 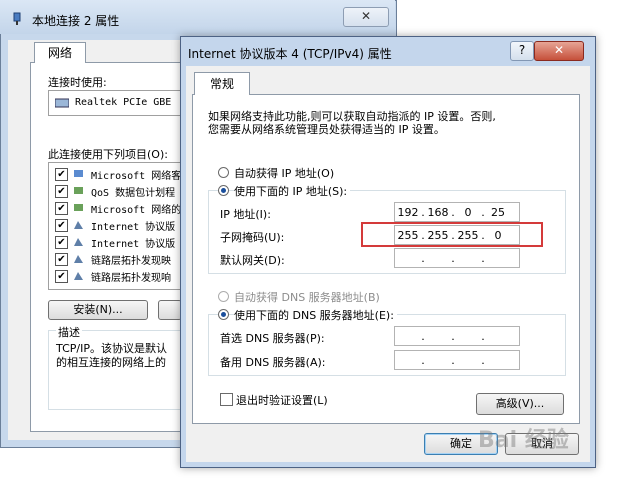 What do you see at coordinates (273, 362) in the screenshot?
I see `alternate-dns-label: 备用 DNS 服务器(A):` at bounding box center [273, 362].